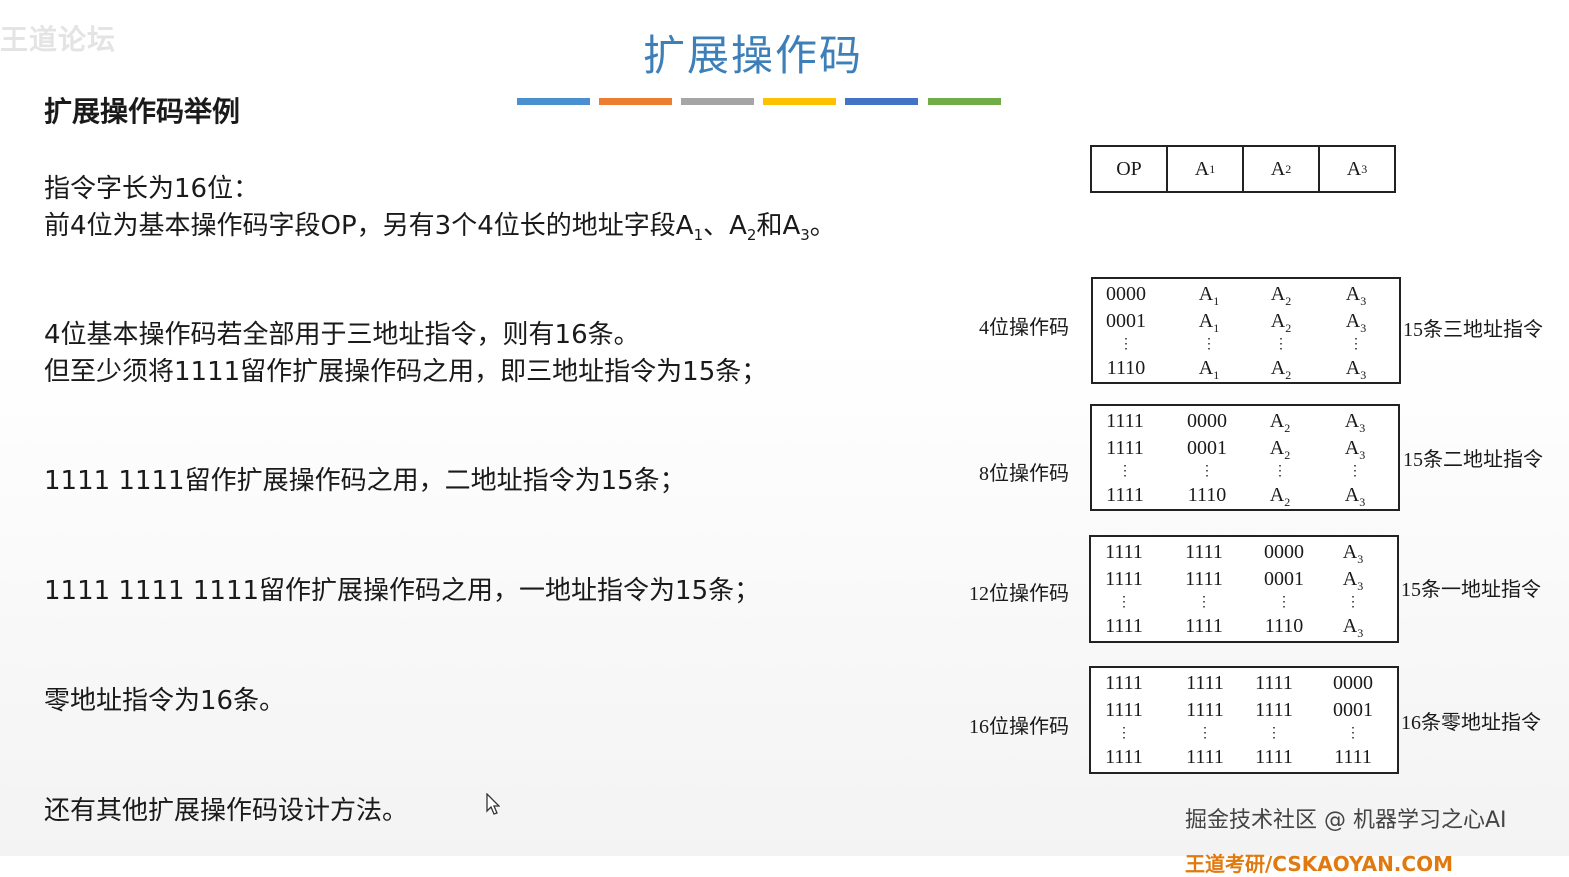 The image size is (1569, 877). I want to click on section-heading: 扩展操作码举例, so click(142, 111).